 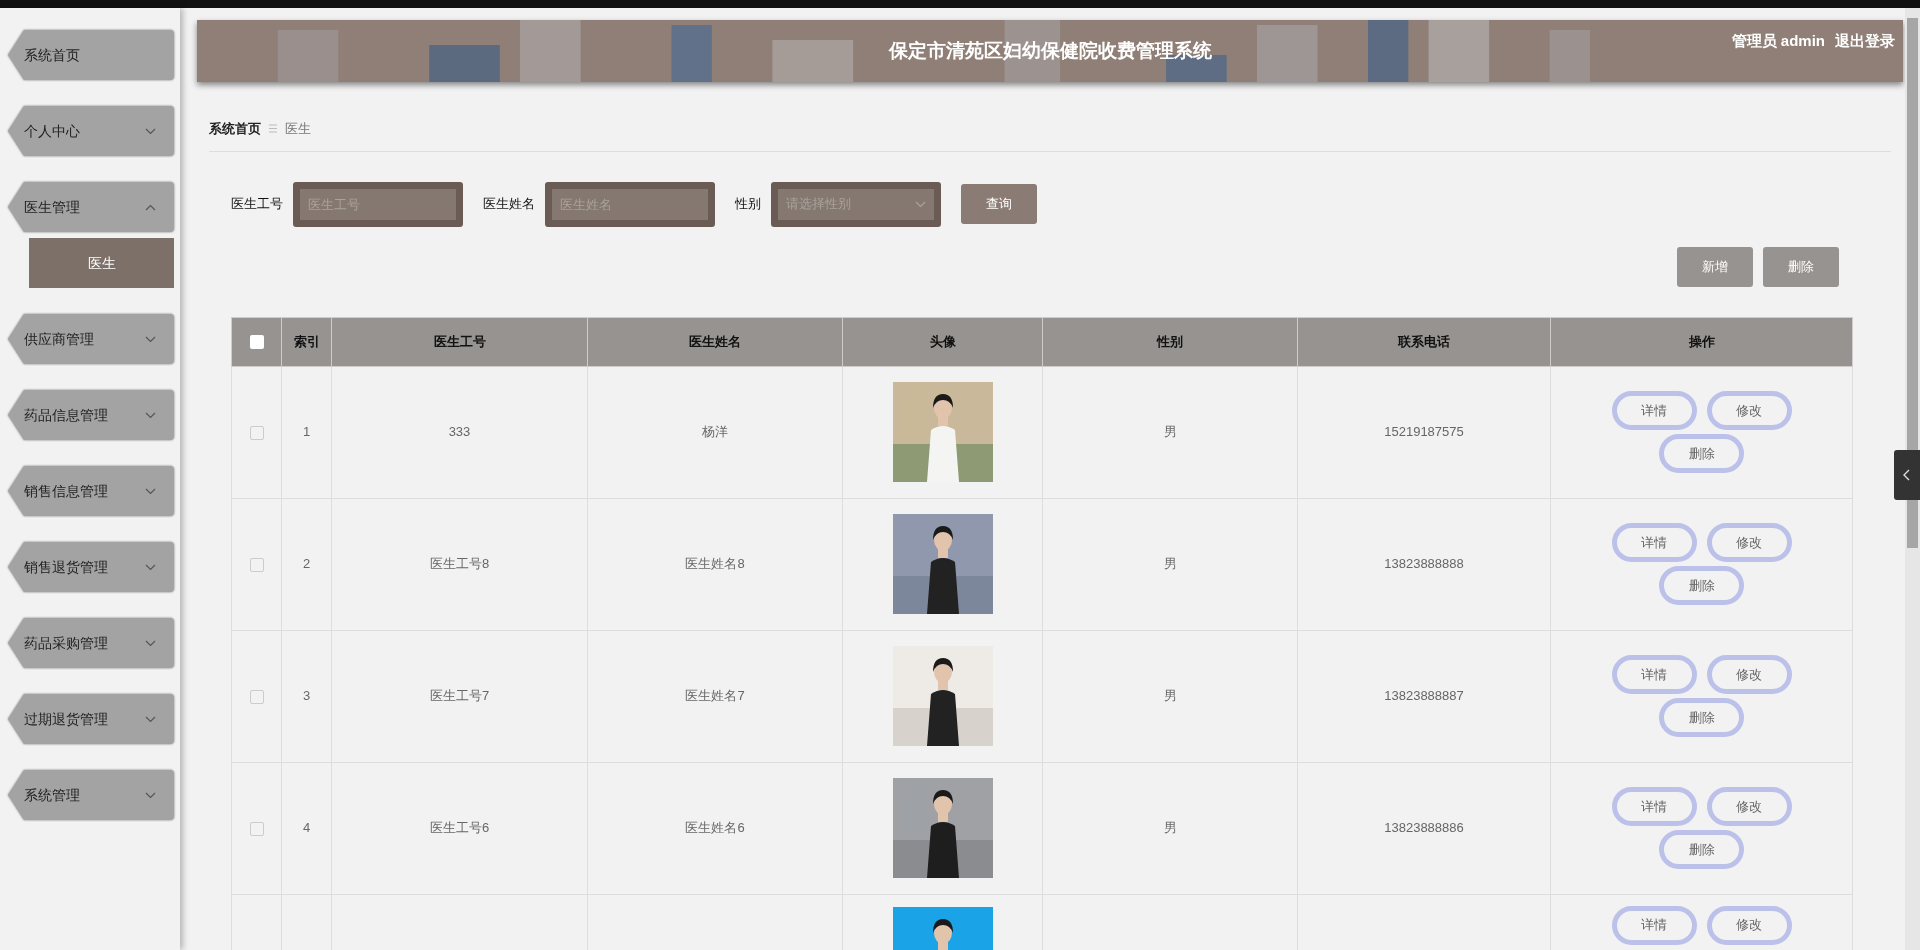 What do you see at coordinates (91, 415) in the screenshot?
I see `menu-item: 药品信息管理` at bounding box center [91, 415].